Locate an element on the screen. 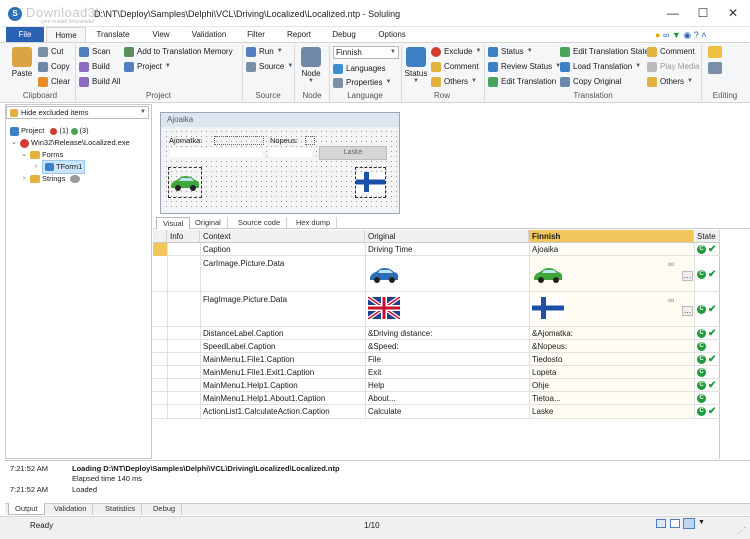 Image resolution: width=750 pixels, height=539 pixels. tree-node-strings: › Strings is located at coordinates (50, 179).